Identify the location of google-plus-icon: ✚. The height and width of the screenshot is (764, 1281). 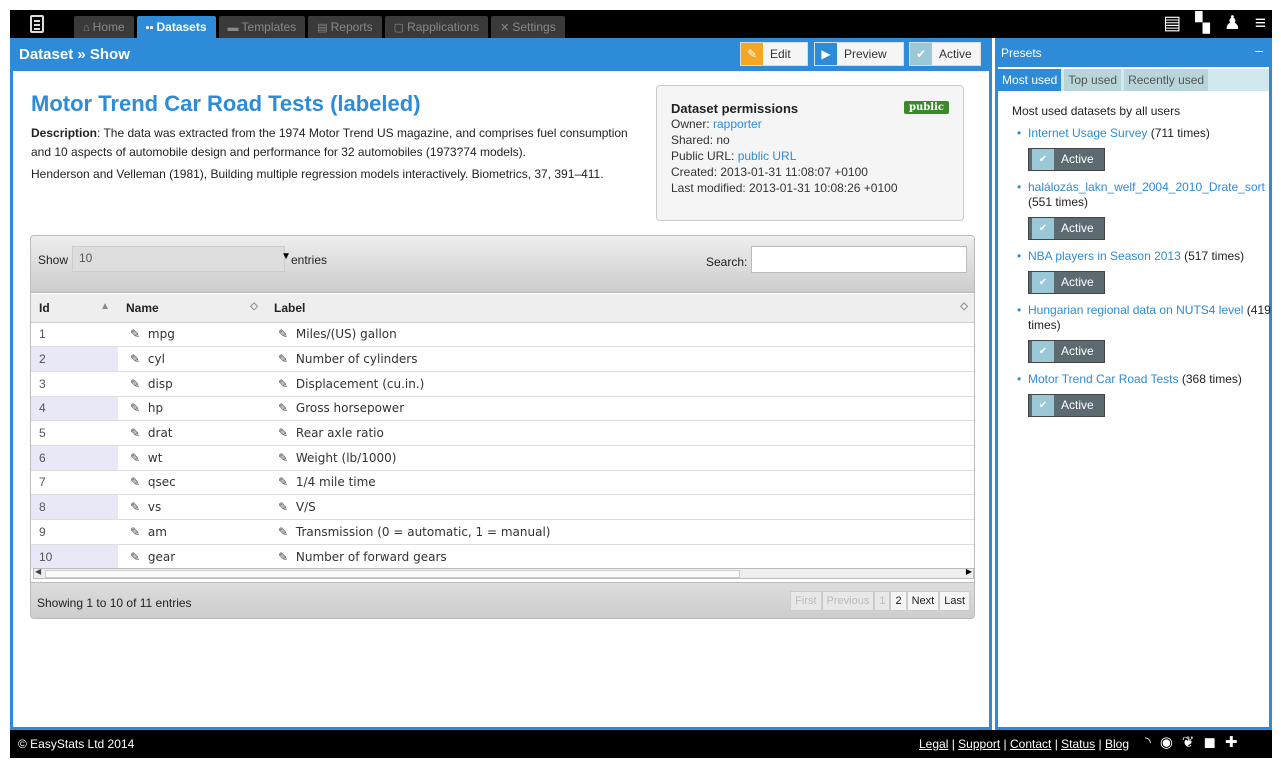
(1231, 742).